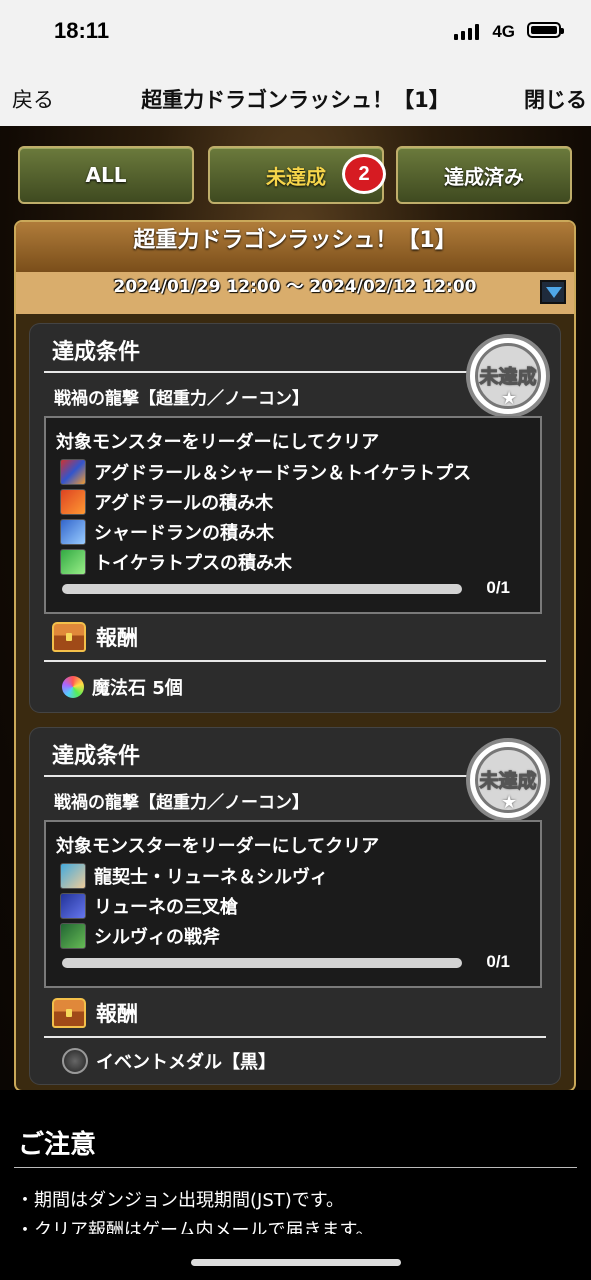  I want to click on reward-item: 魔法石 5個, so click(122, 687).